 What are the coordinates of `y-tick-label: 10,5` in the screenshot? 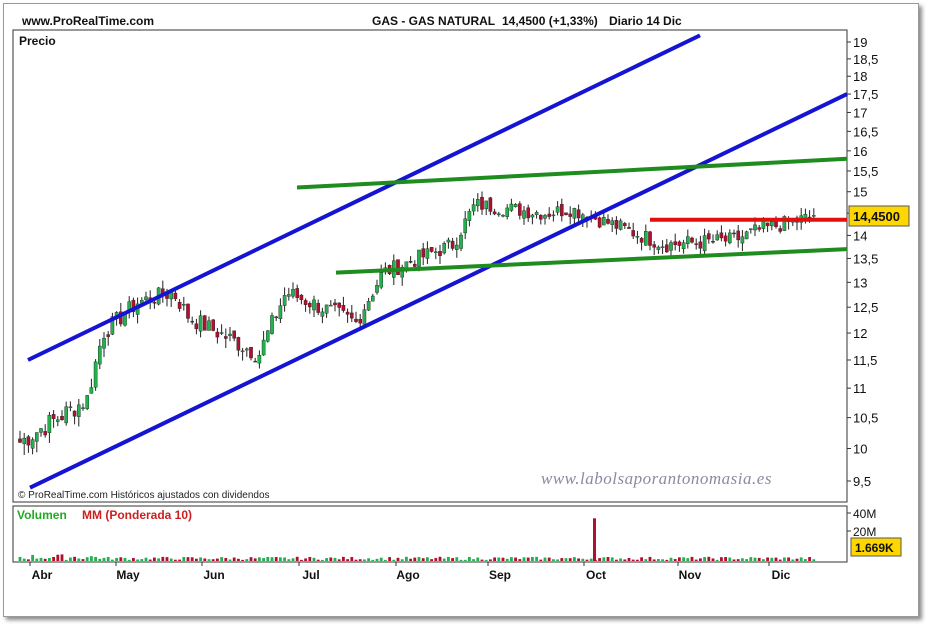 It's located at (865, 418).